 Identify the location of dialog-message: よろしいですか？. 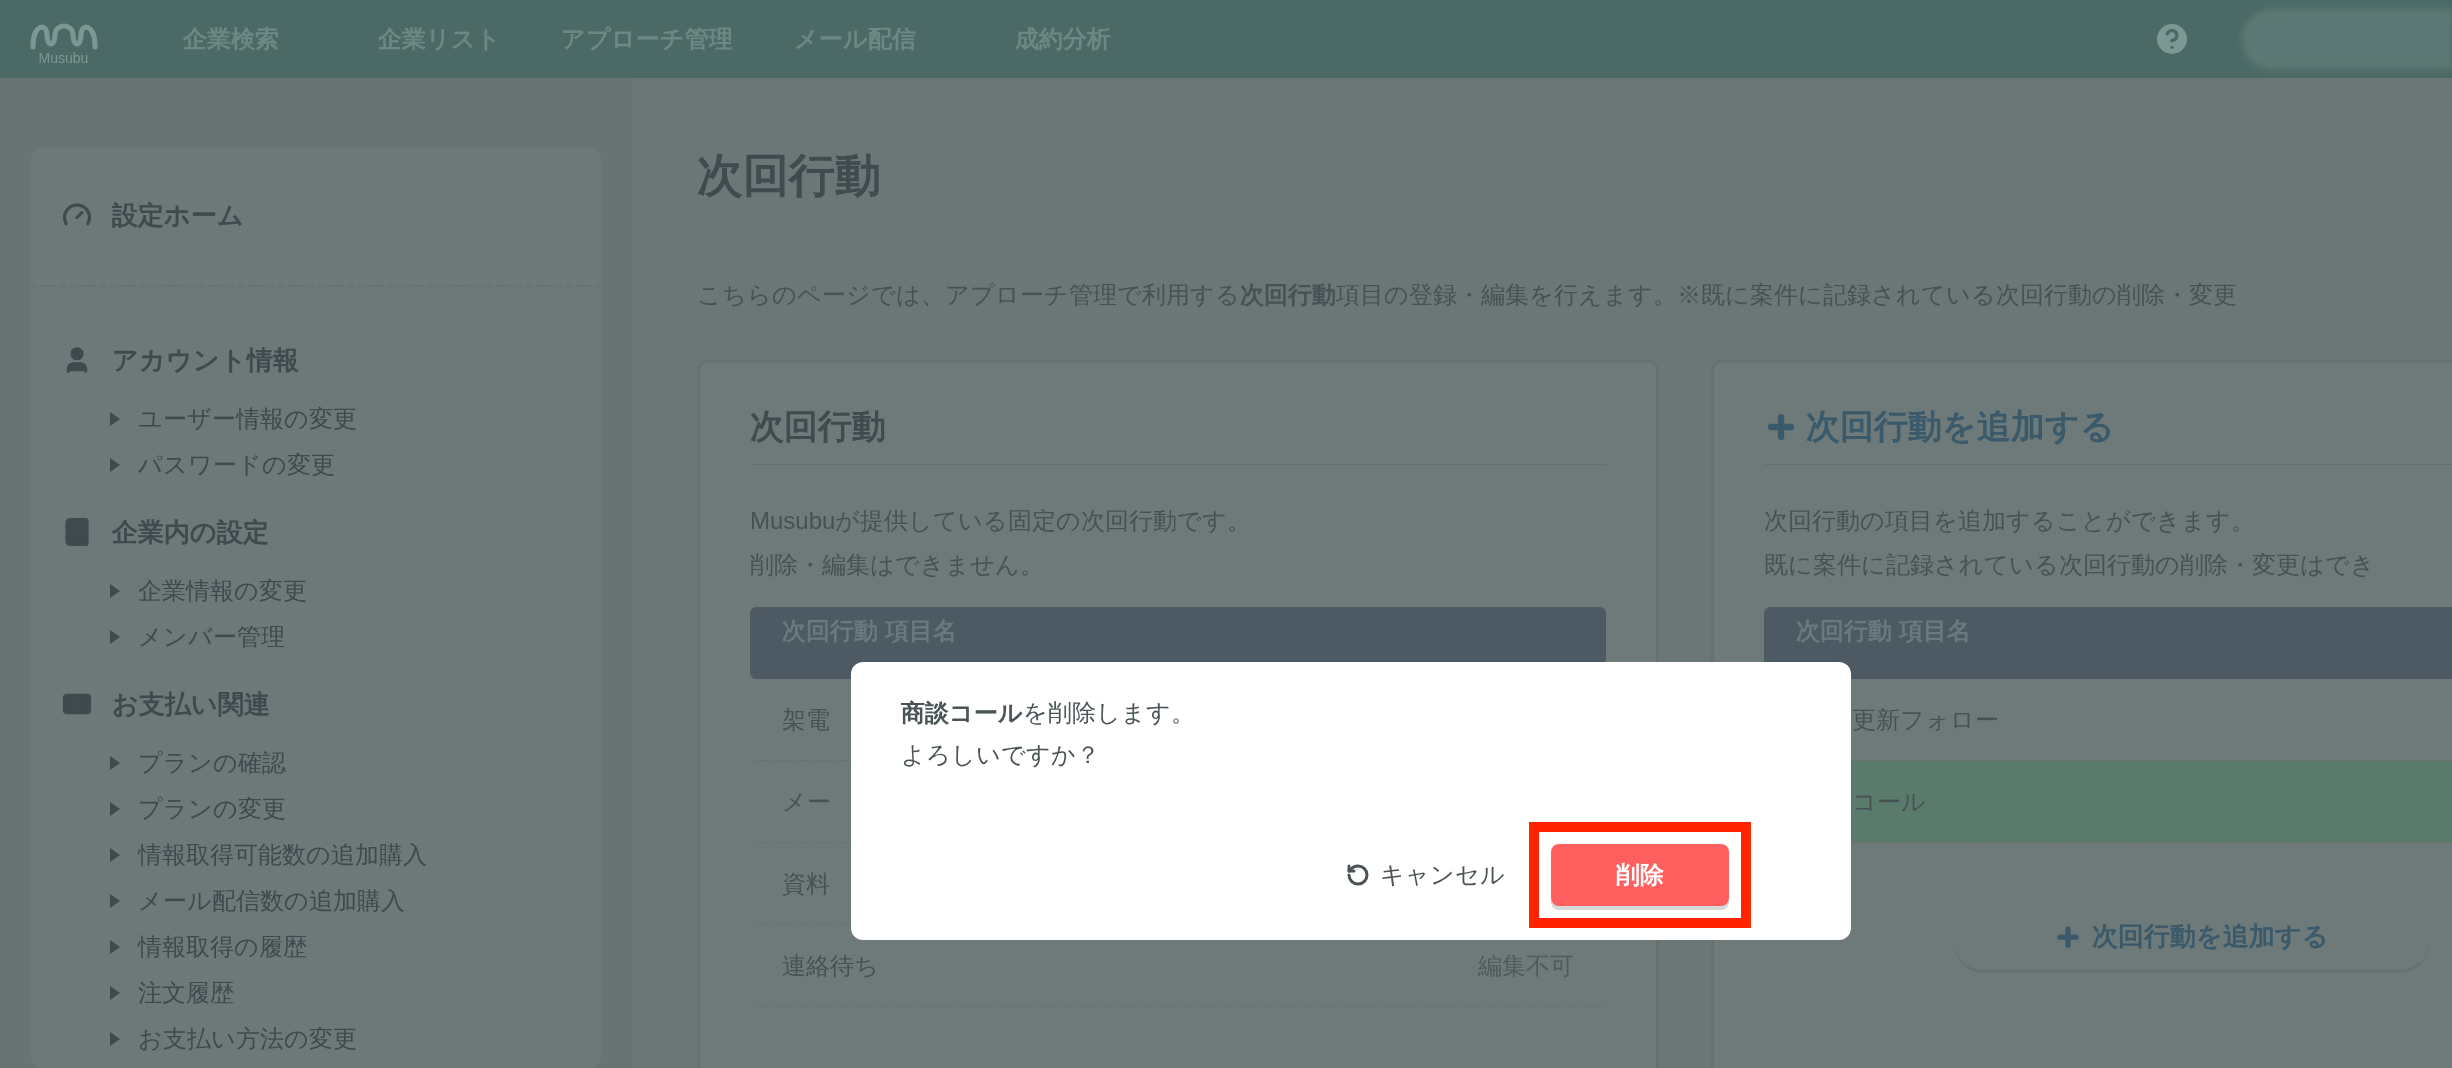
(1001, 755).